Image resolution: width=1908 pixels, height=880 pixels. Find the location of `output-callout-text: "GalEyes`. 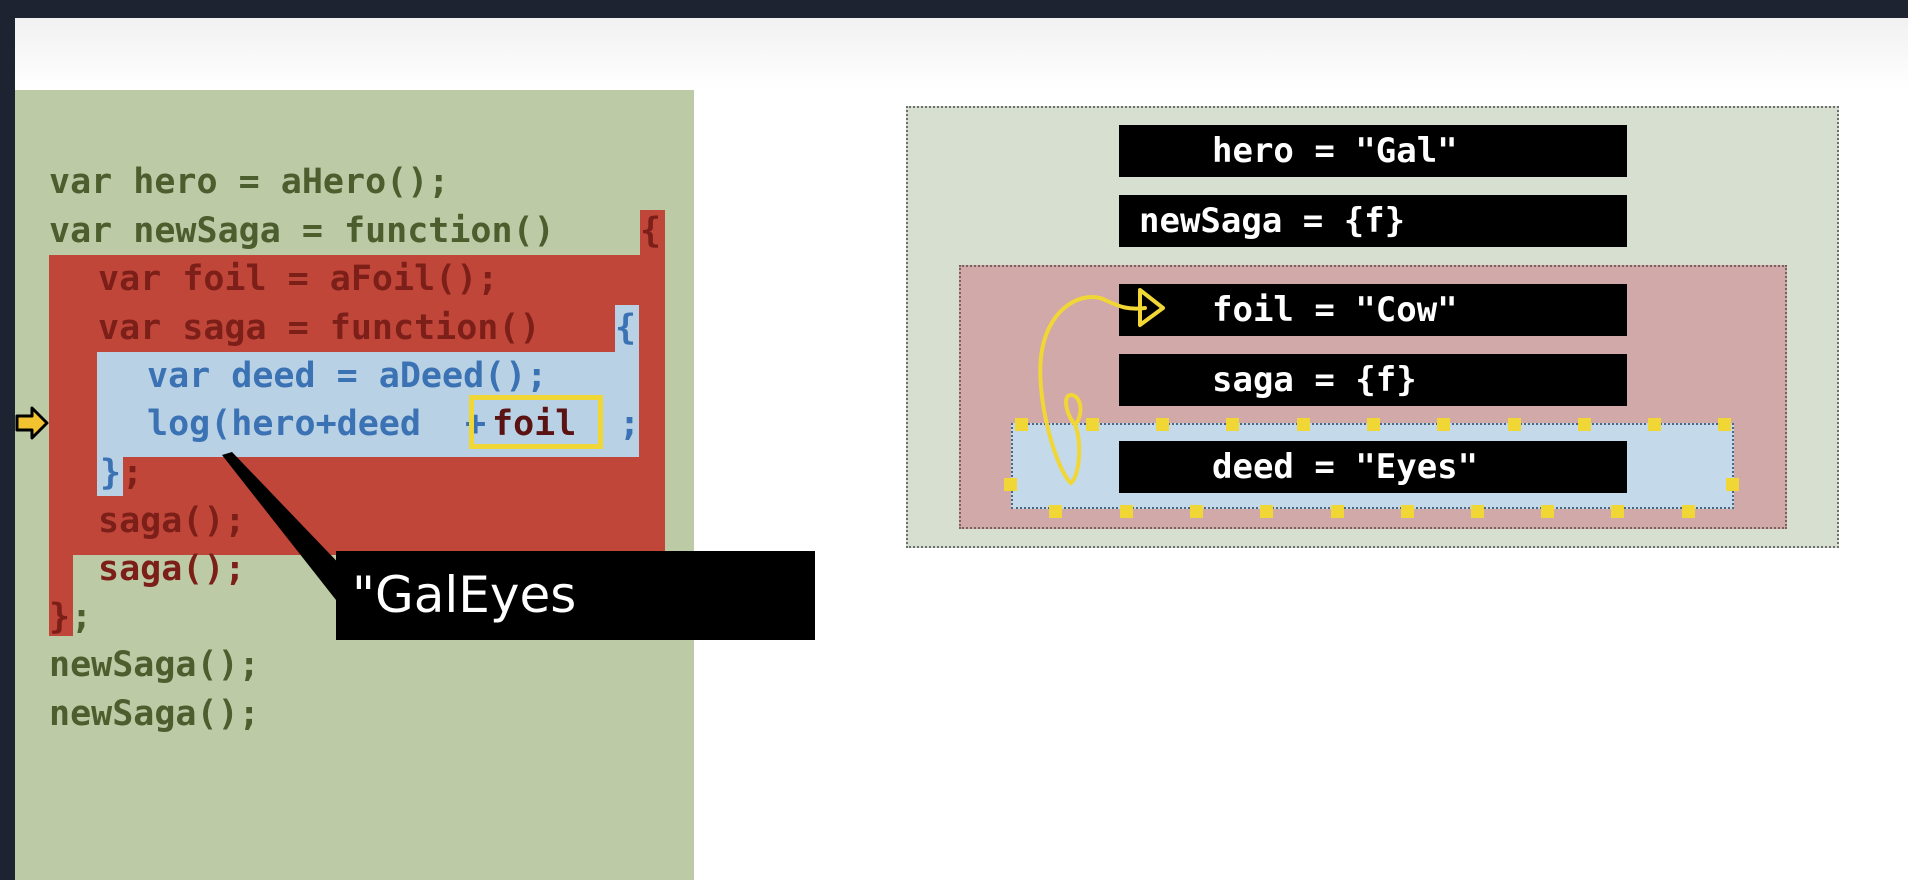

output-callout-text: "GalEyes is located at coordinates (464, 595).